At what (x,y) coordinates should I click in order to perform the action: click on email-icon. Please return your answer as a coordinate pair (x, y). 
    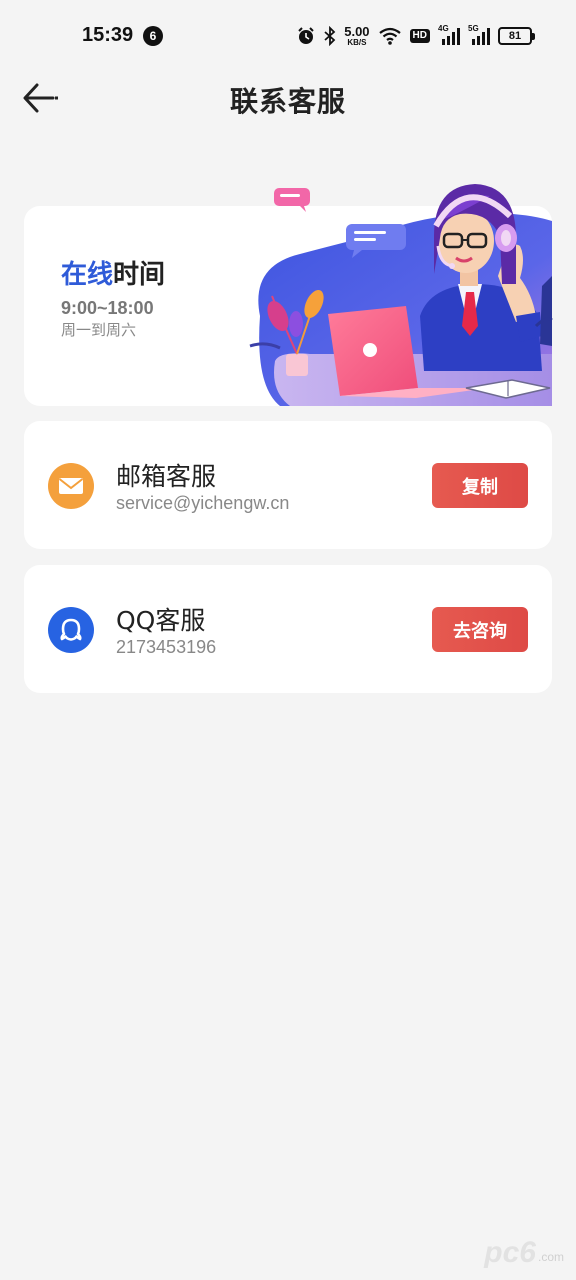
    Looking at the image, I should click on (71, 486).